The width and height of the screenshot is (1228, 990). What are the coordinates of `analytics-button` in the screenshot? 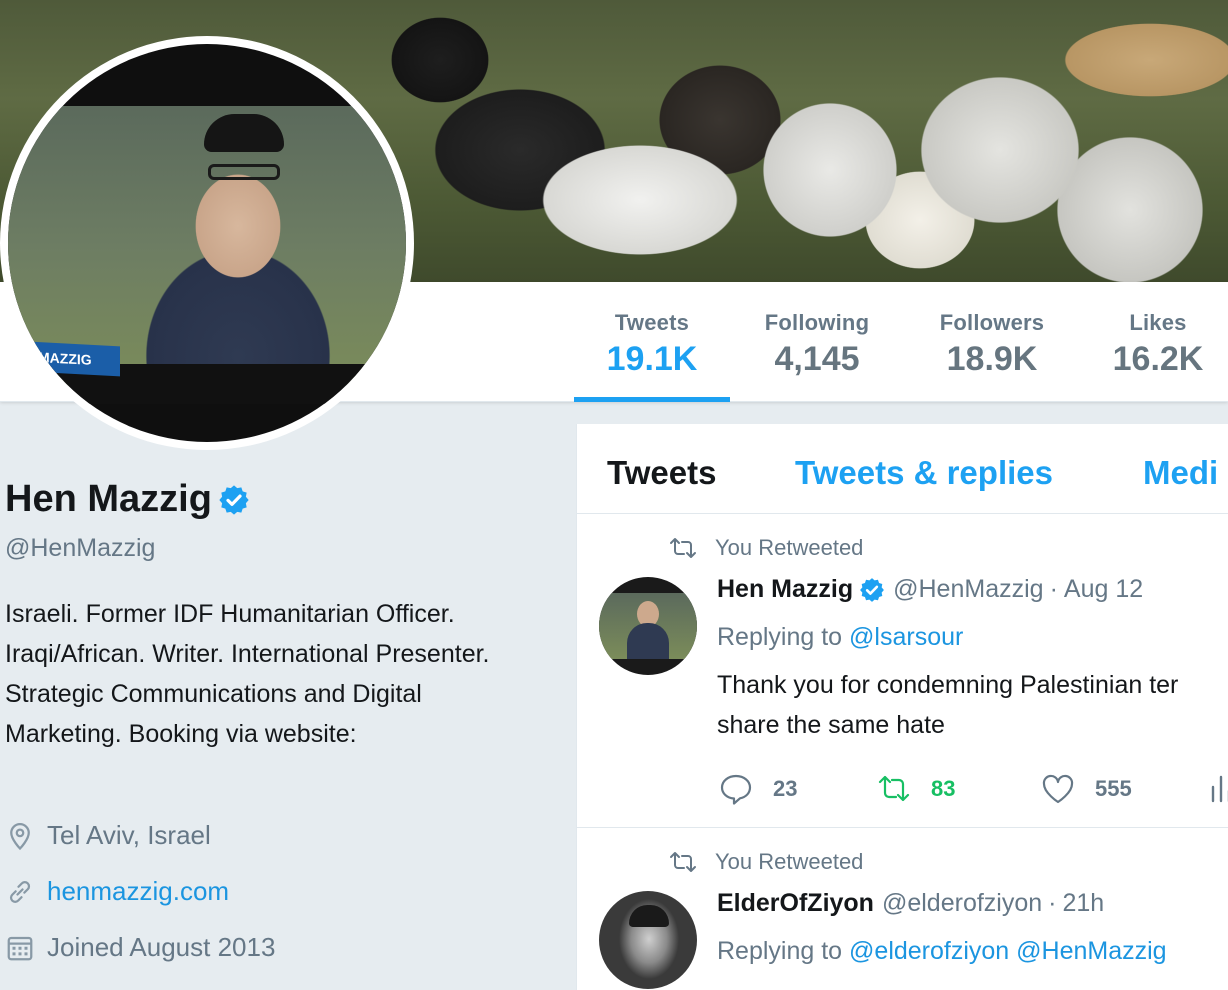 It's located at (1217, 789).